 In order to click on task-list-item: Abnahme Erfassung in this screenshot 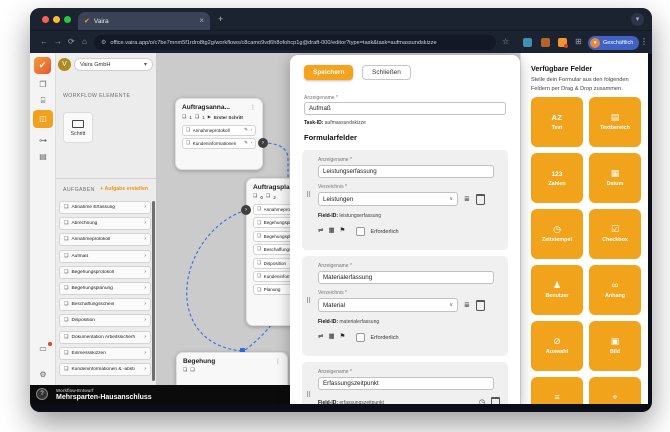, I will do `click(105, 207)`.